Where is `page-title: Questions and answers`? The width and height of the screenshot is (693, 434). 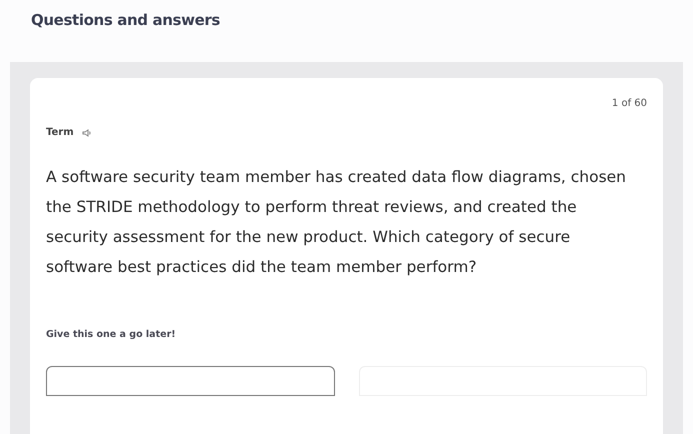
page-title: Questions and answers is located at coordinates (126, 20).